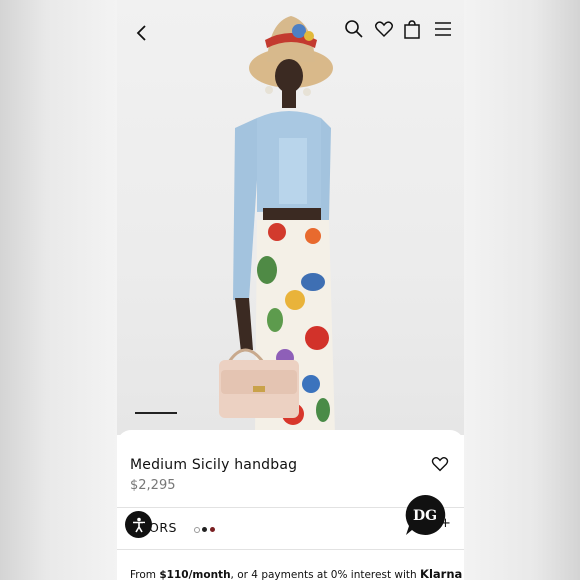 This screenshot has height=580, width=580. Describe the element at coordinates (214, 465) in the screenshot. I see `product-title: Medium Sicily handbag` at that location.